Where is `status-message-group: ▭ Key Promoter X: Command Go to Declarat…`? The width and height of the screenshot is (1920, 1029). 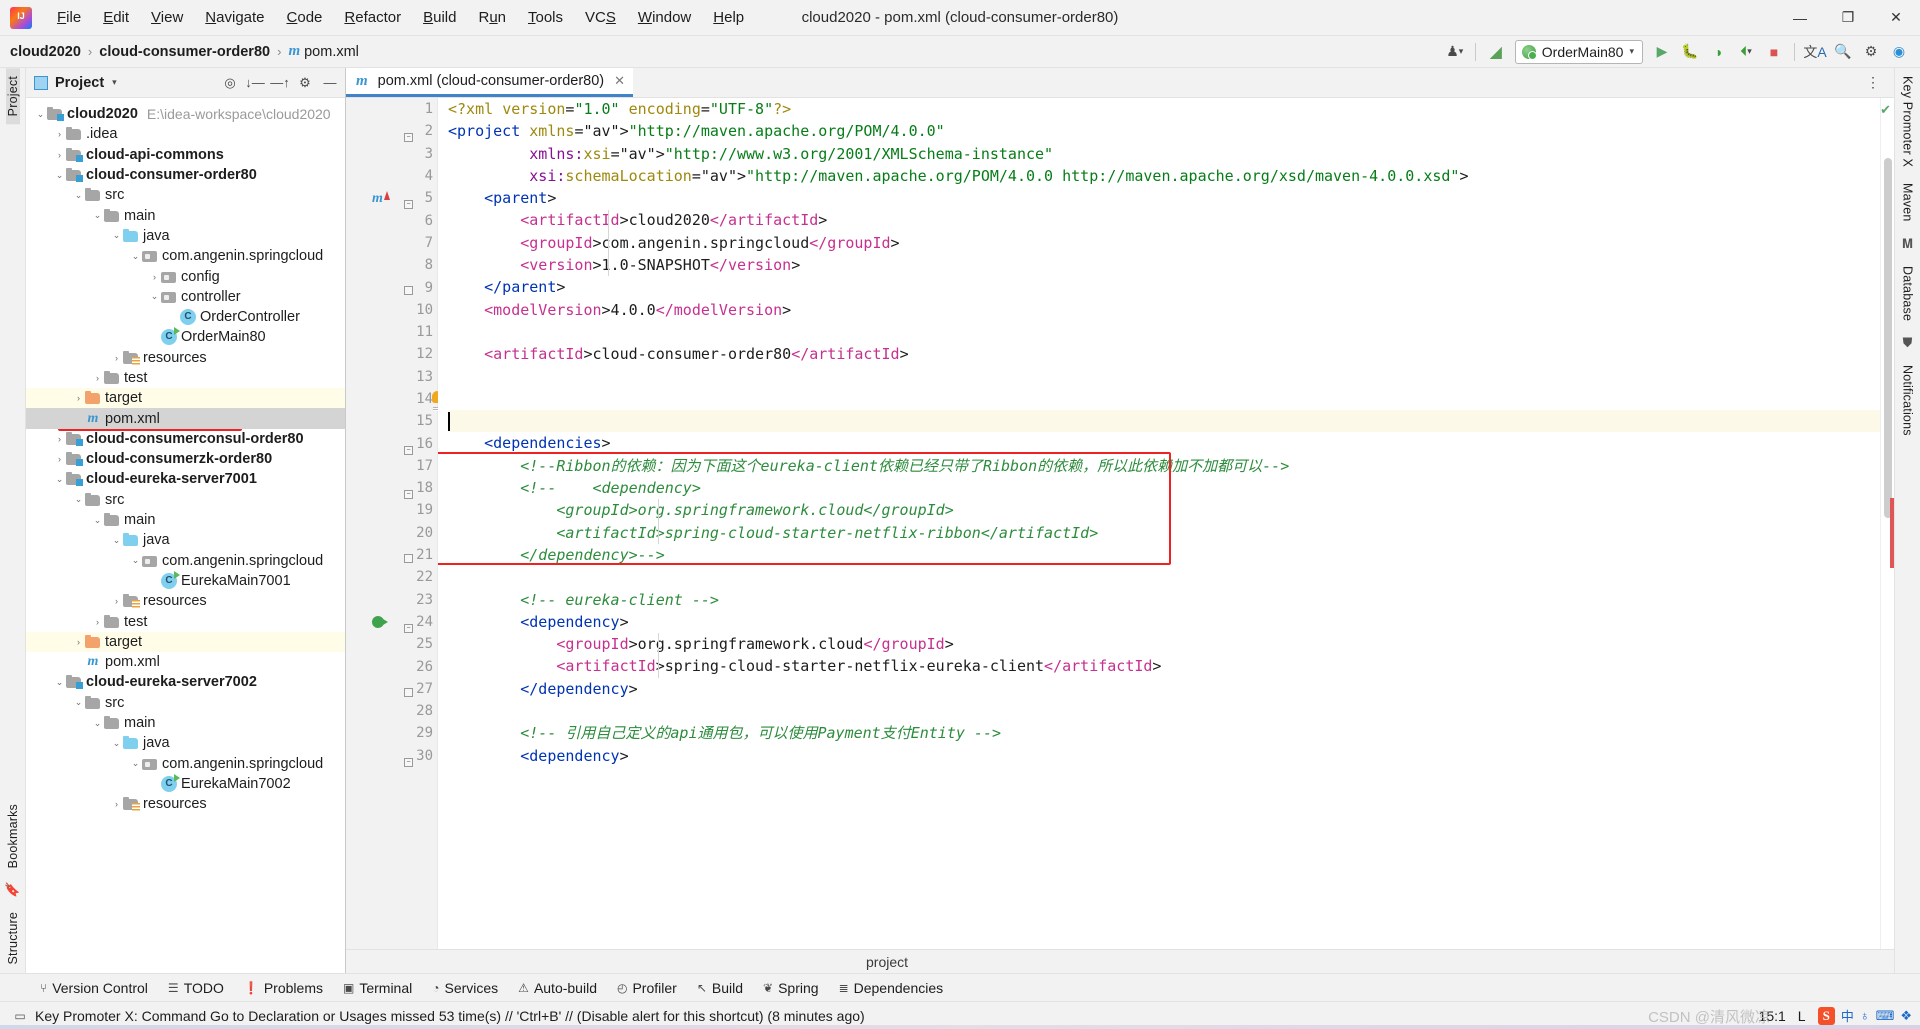
status-message-group: ▭ Key Promoter X: Command Go to Declarat… is located at coordinates (438, 1016).